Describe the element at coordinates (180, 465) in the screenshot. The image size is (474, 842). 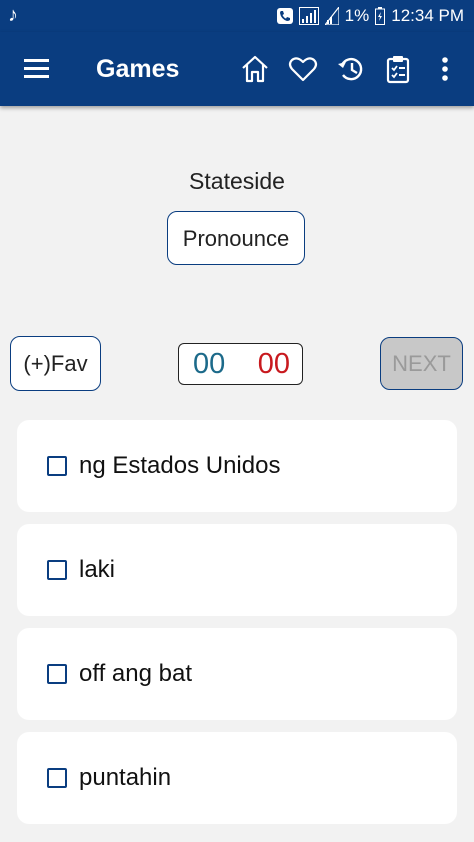
I see `answer-option-label: ng Estados Unidos` at that location.